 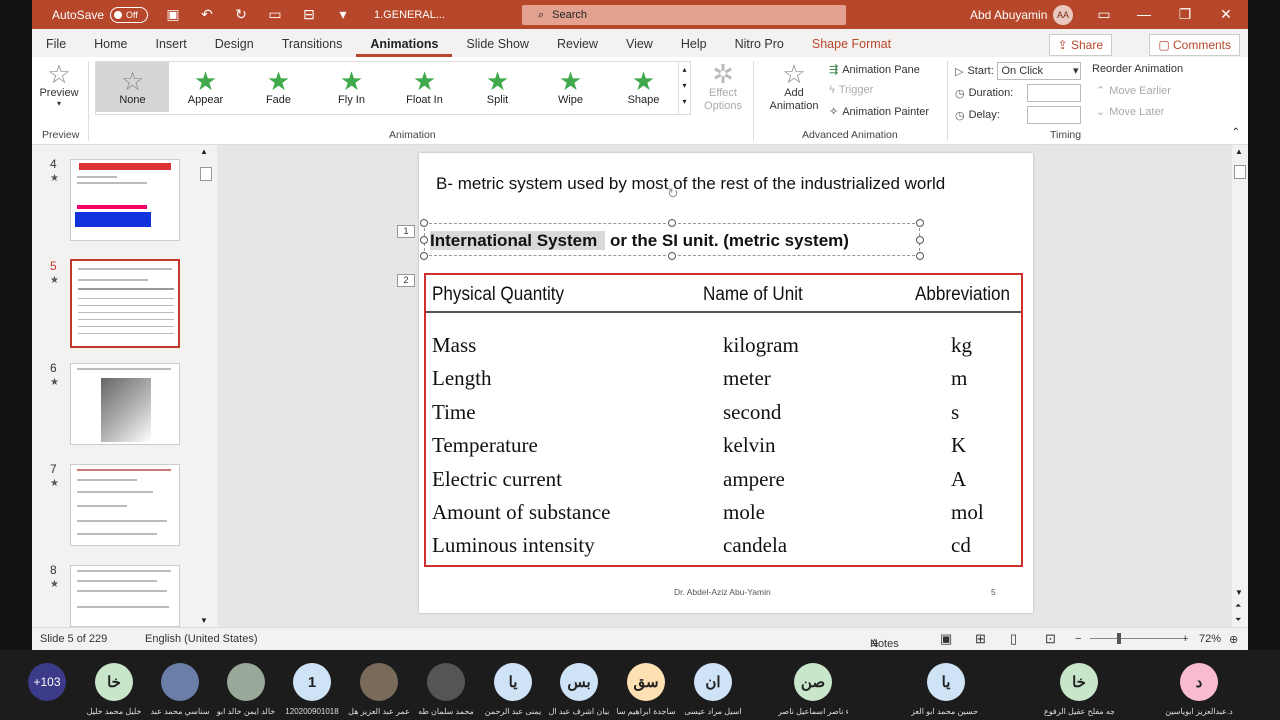 I want to click on participant-tile: سناسي محمد عبد, so click(x=180, y=689).